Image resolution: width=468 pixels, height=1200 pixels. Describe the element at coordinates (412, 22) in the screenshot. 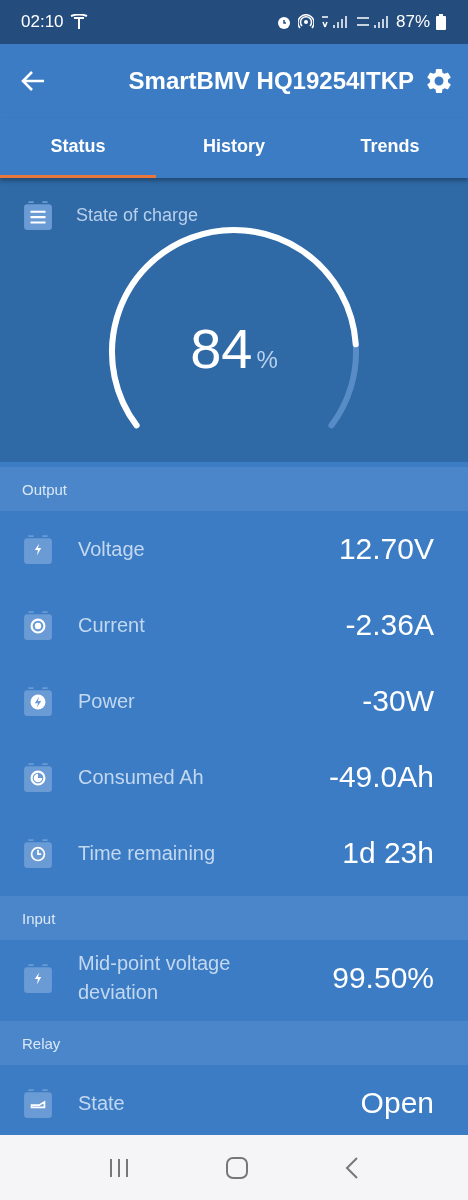

I see `battery-percent: 87%` at that location.